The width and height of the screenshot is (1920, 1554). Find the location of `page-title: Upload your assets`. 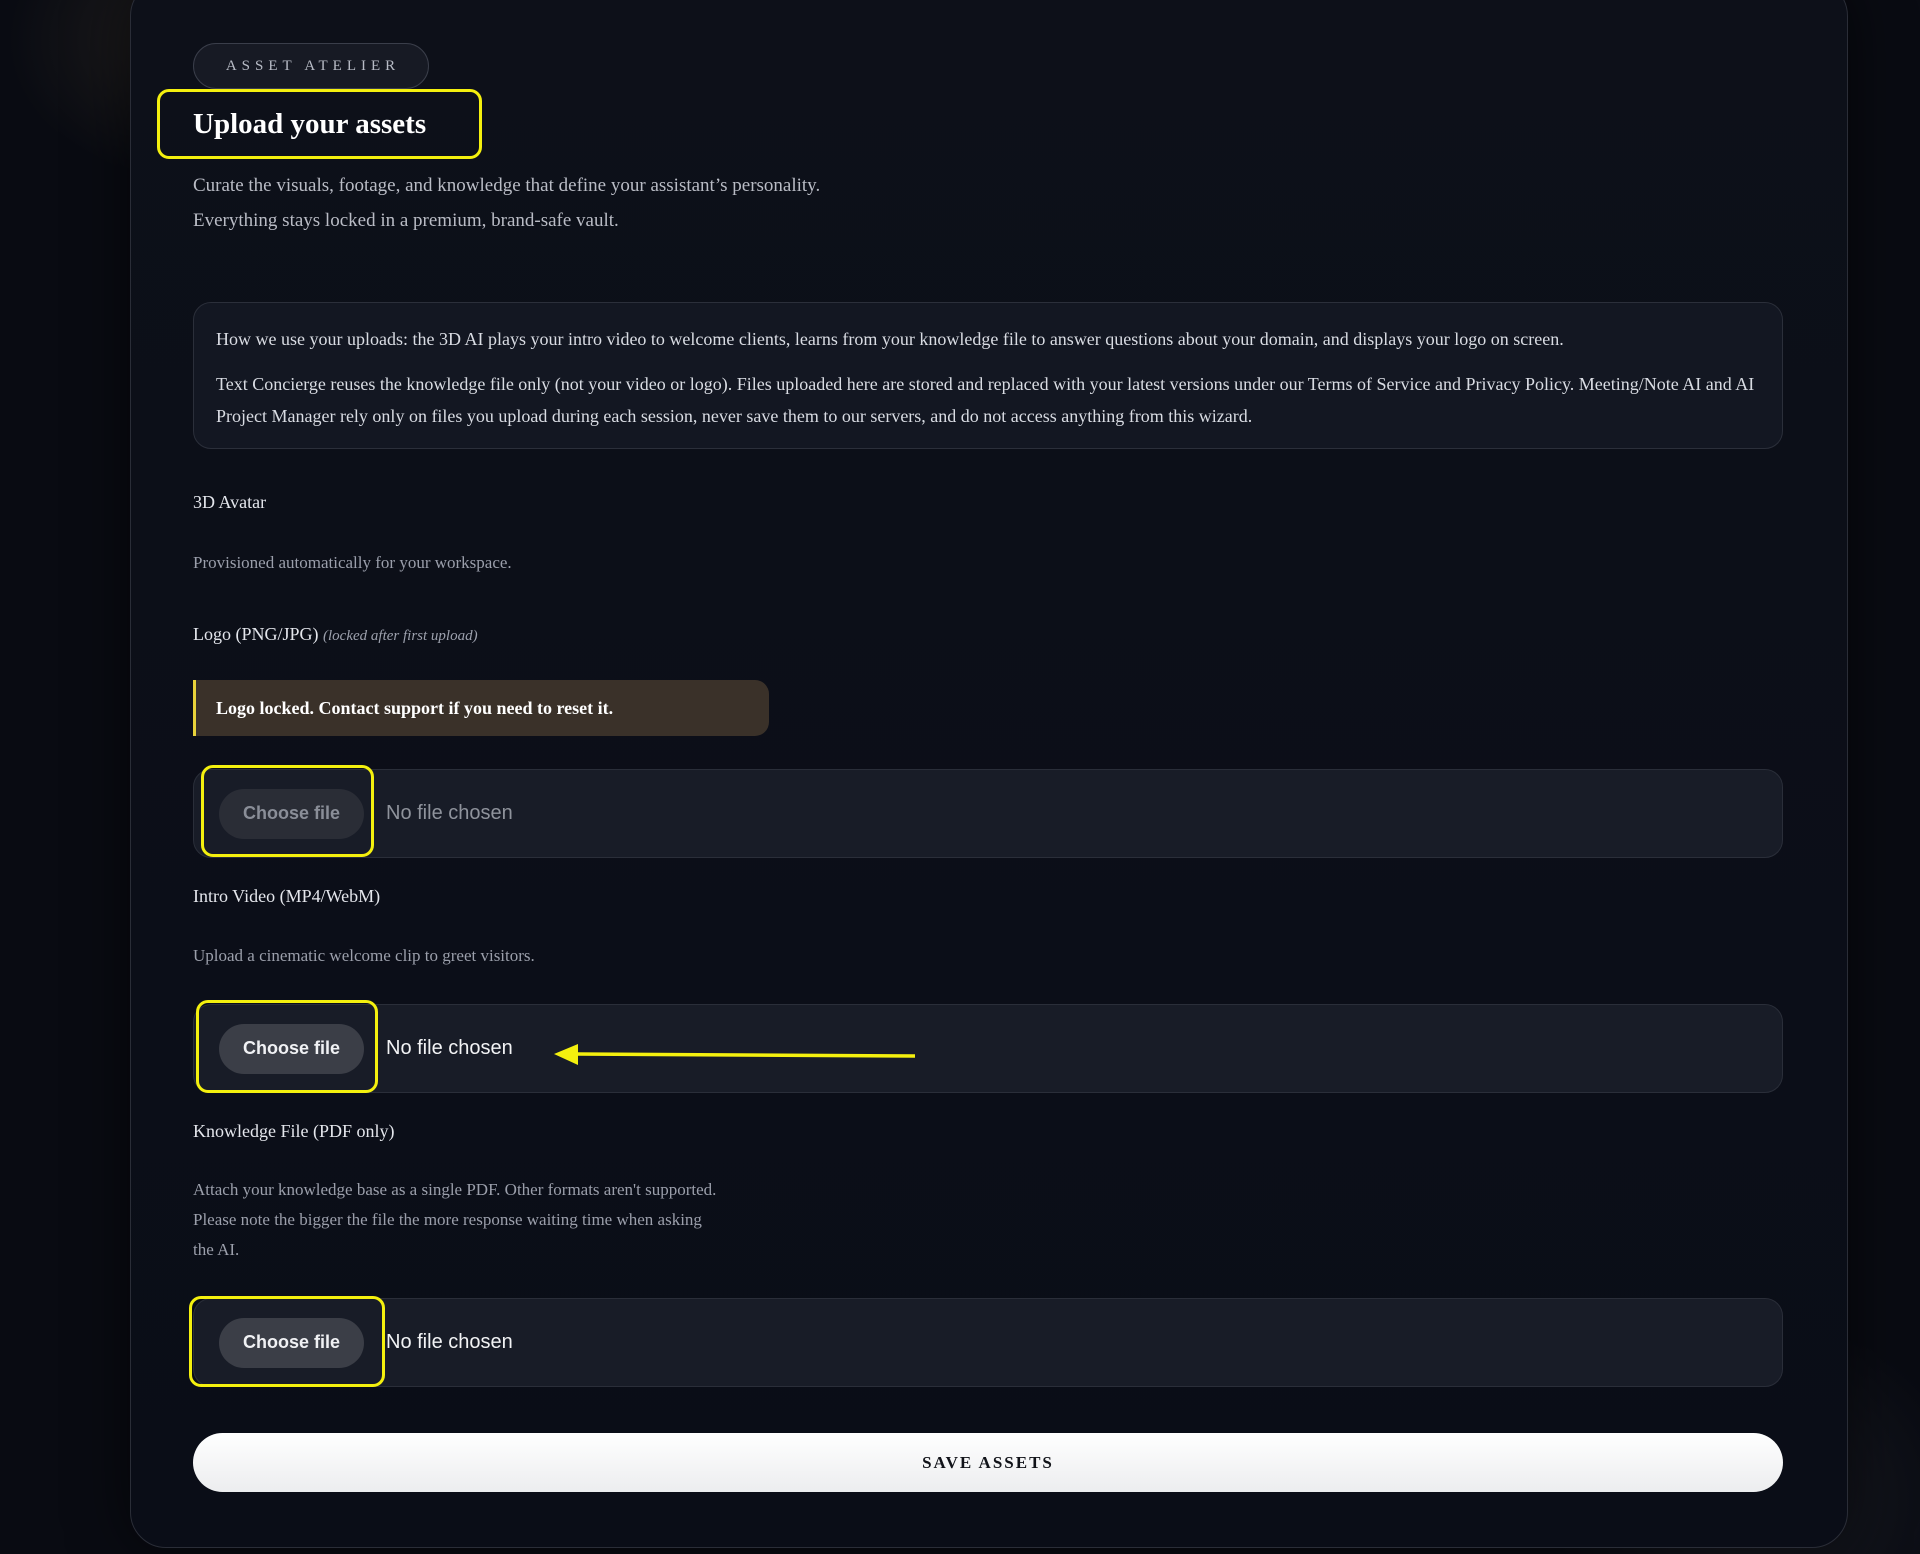

page-title: Upload your assets is located at coordinates (310, 124).